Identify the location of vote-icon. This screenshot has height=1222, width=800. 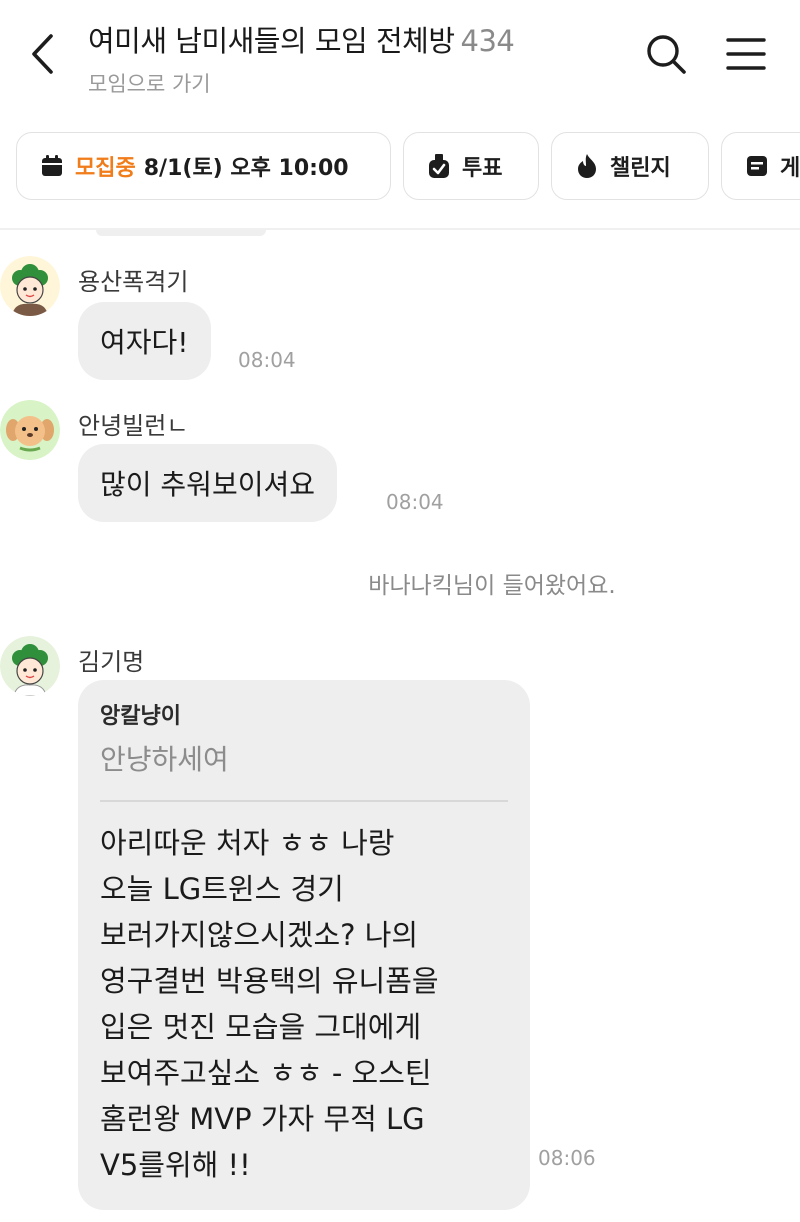
(439, 166).